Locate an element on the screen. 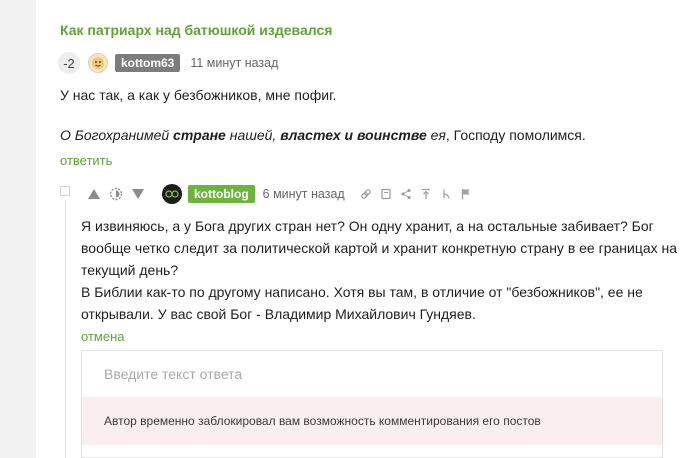  link-icon is located at coordinates (365, 194).